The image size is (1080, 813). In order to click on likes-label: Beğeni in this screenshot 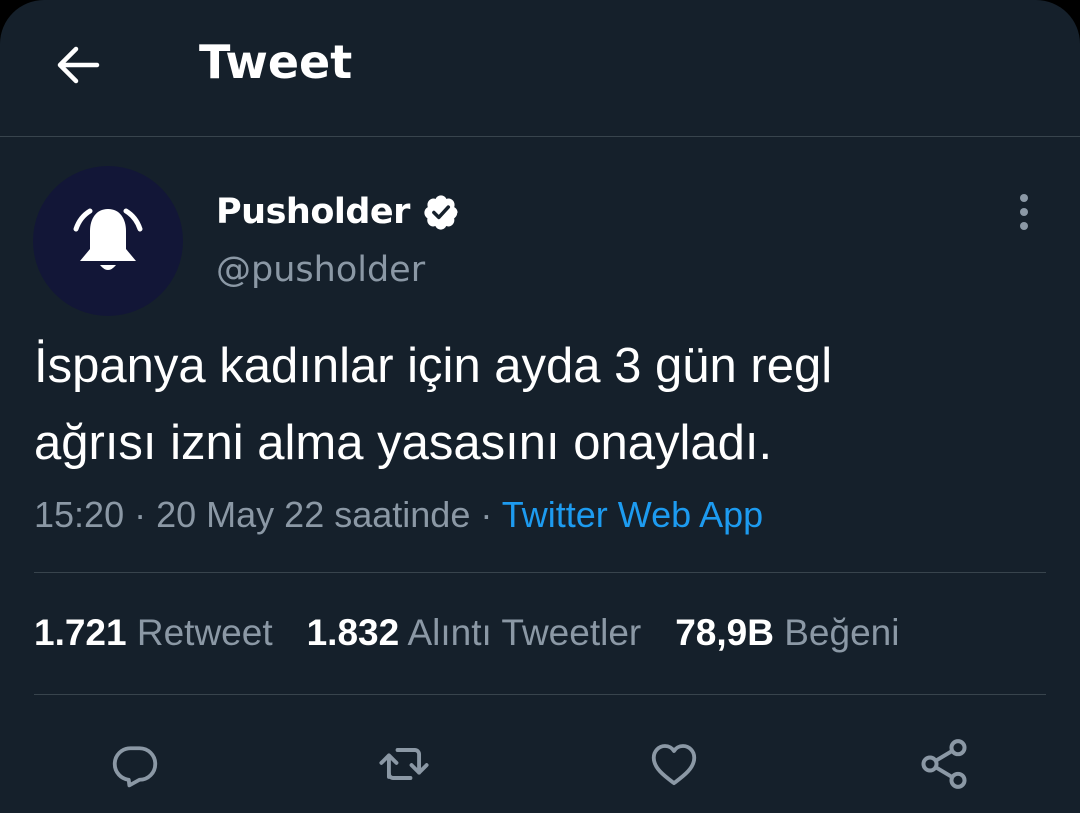, I will do `click(842, 632)`.